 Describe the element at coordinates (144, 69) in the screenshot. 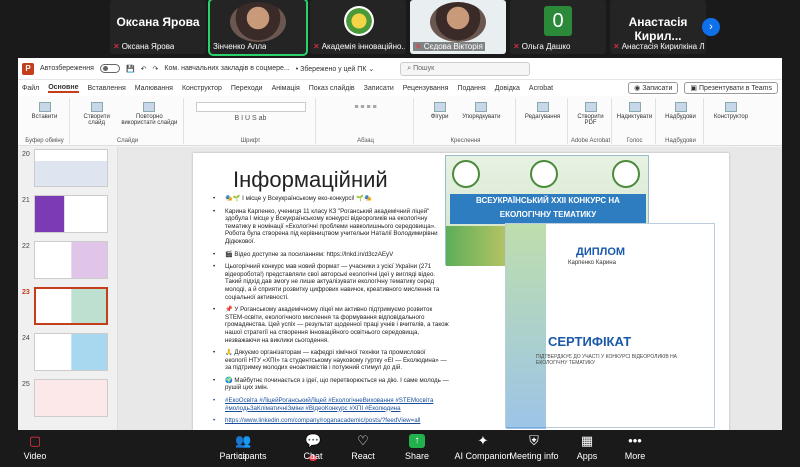

I see `undo-icon: ↶` at that location.